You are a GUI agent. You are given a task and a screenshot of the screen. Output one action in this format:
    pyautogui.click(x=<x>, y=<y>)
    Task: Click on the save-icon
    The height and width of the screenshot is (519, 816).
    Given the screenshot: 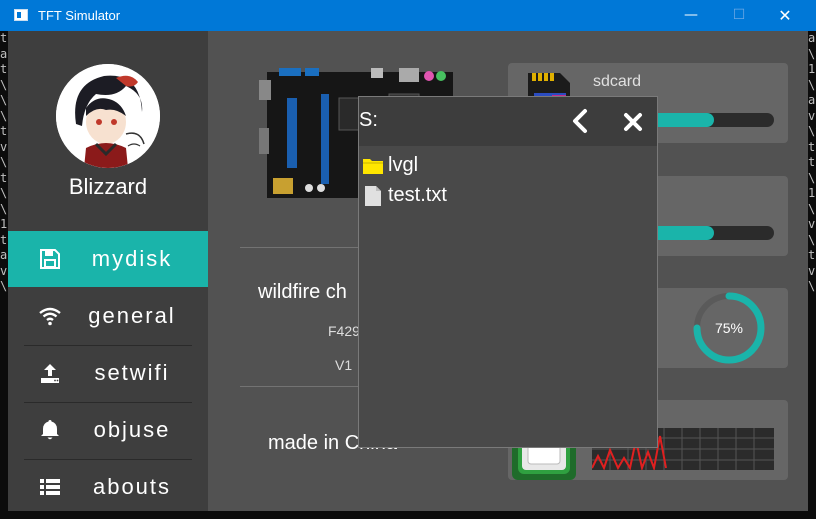 What is the action you would take?
    pyautogui.click(x=50, y=259)
    